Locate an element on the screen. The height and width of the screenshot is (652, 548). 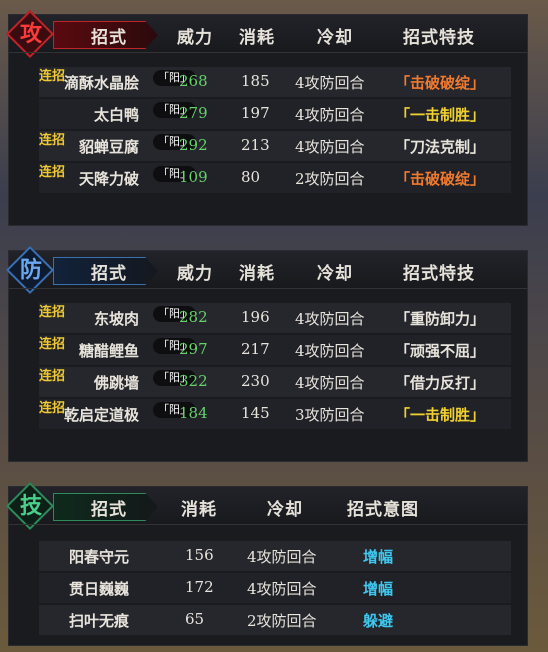
attack-header: 攻 招式 威力 消耗 冷却 招式特技 is located at coordinates (266, 34).